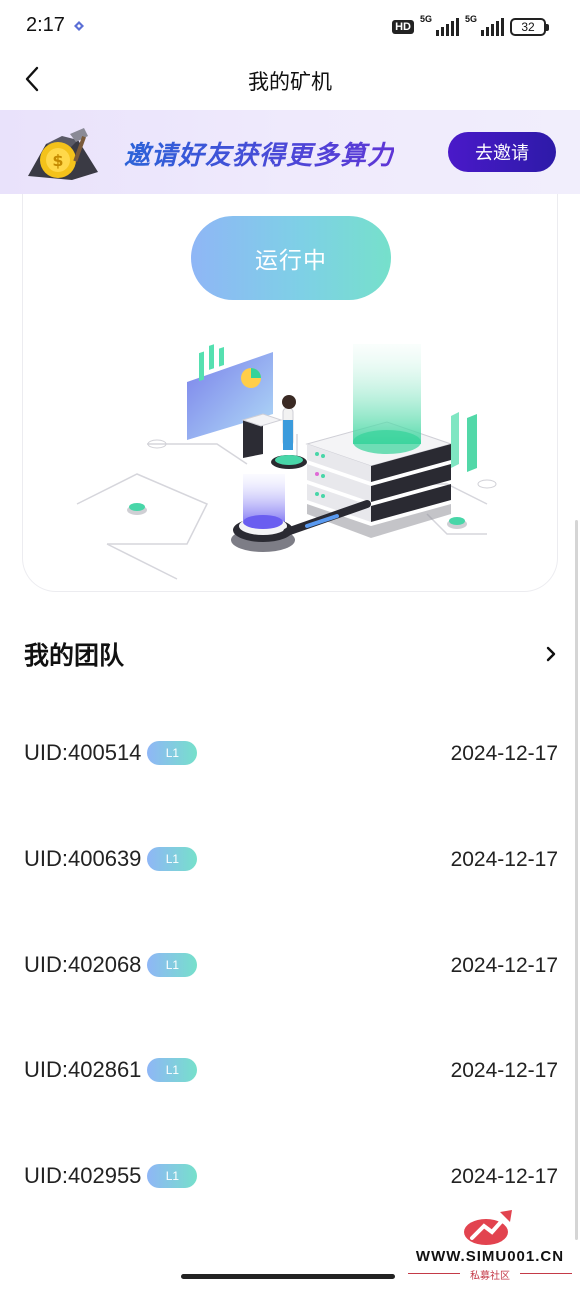 This screenshot has height=1289, width=580. What do you see at coordinates (490, 1276) in the screenshot?
I see `watermark-subtitle: 私募社区` at bounding box center [490, 1276].